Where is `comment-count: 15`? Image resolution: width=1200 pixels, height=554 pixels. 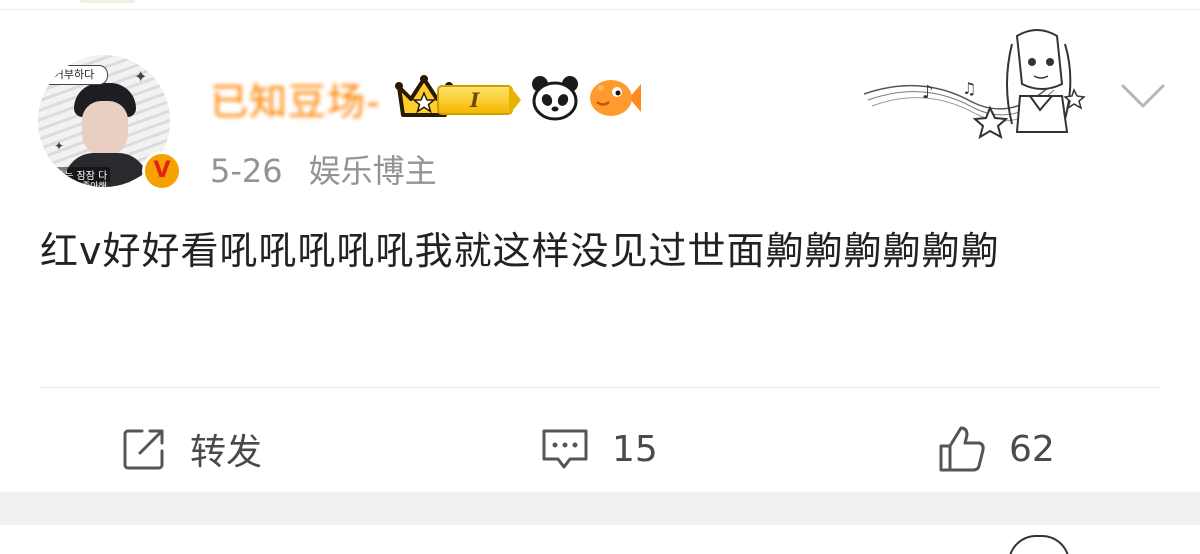 comment-count: 15 is located at coordinates (635, 449).